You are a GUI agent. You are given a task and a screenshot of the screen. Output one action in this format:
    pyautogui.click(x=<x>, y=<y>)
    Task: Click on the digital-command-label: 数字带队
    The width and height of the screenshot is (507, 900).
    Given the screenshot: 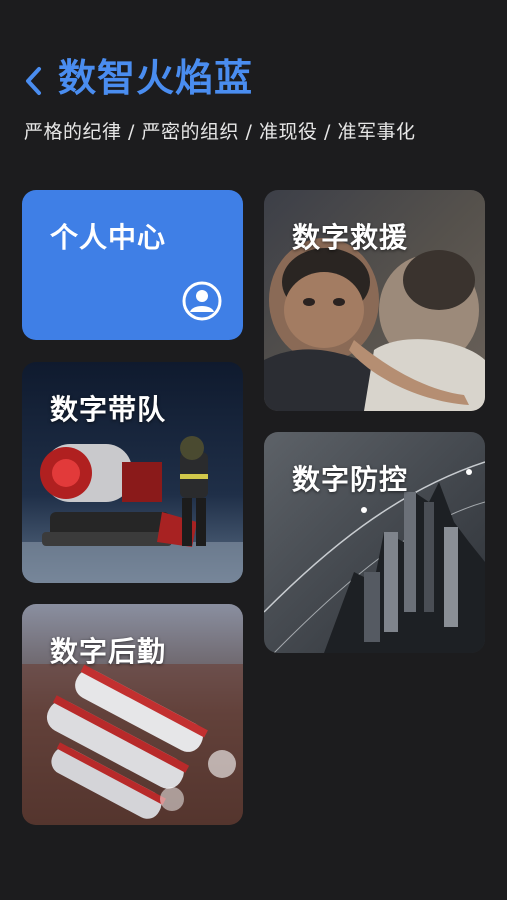 What is the action you would take?
    pyautogui.click(x=108, y=409)
    